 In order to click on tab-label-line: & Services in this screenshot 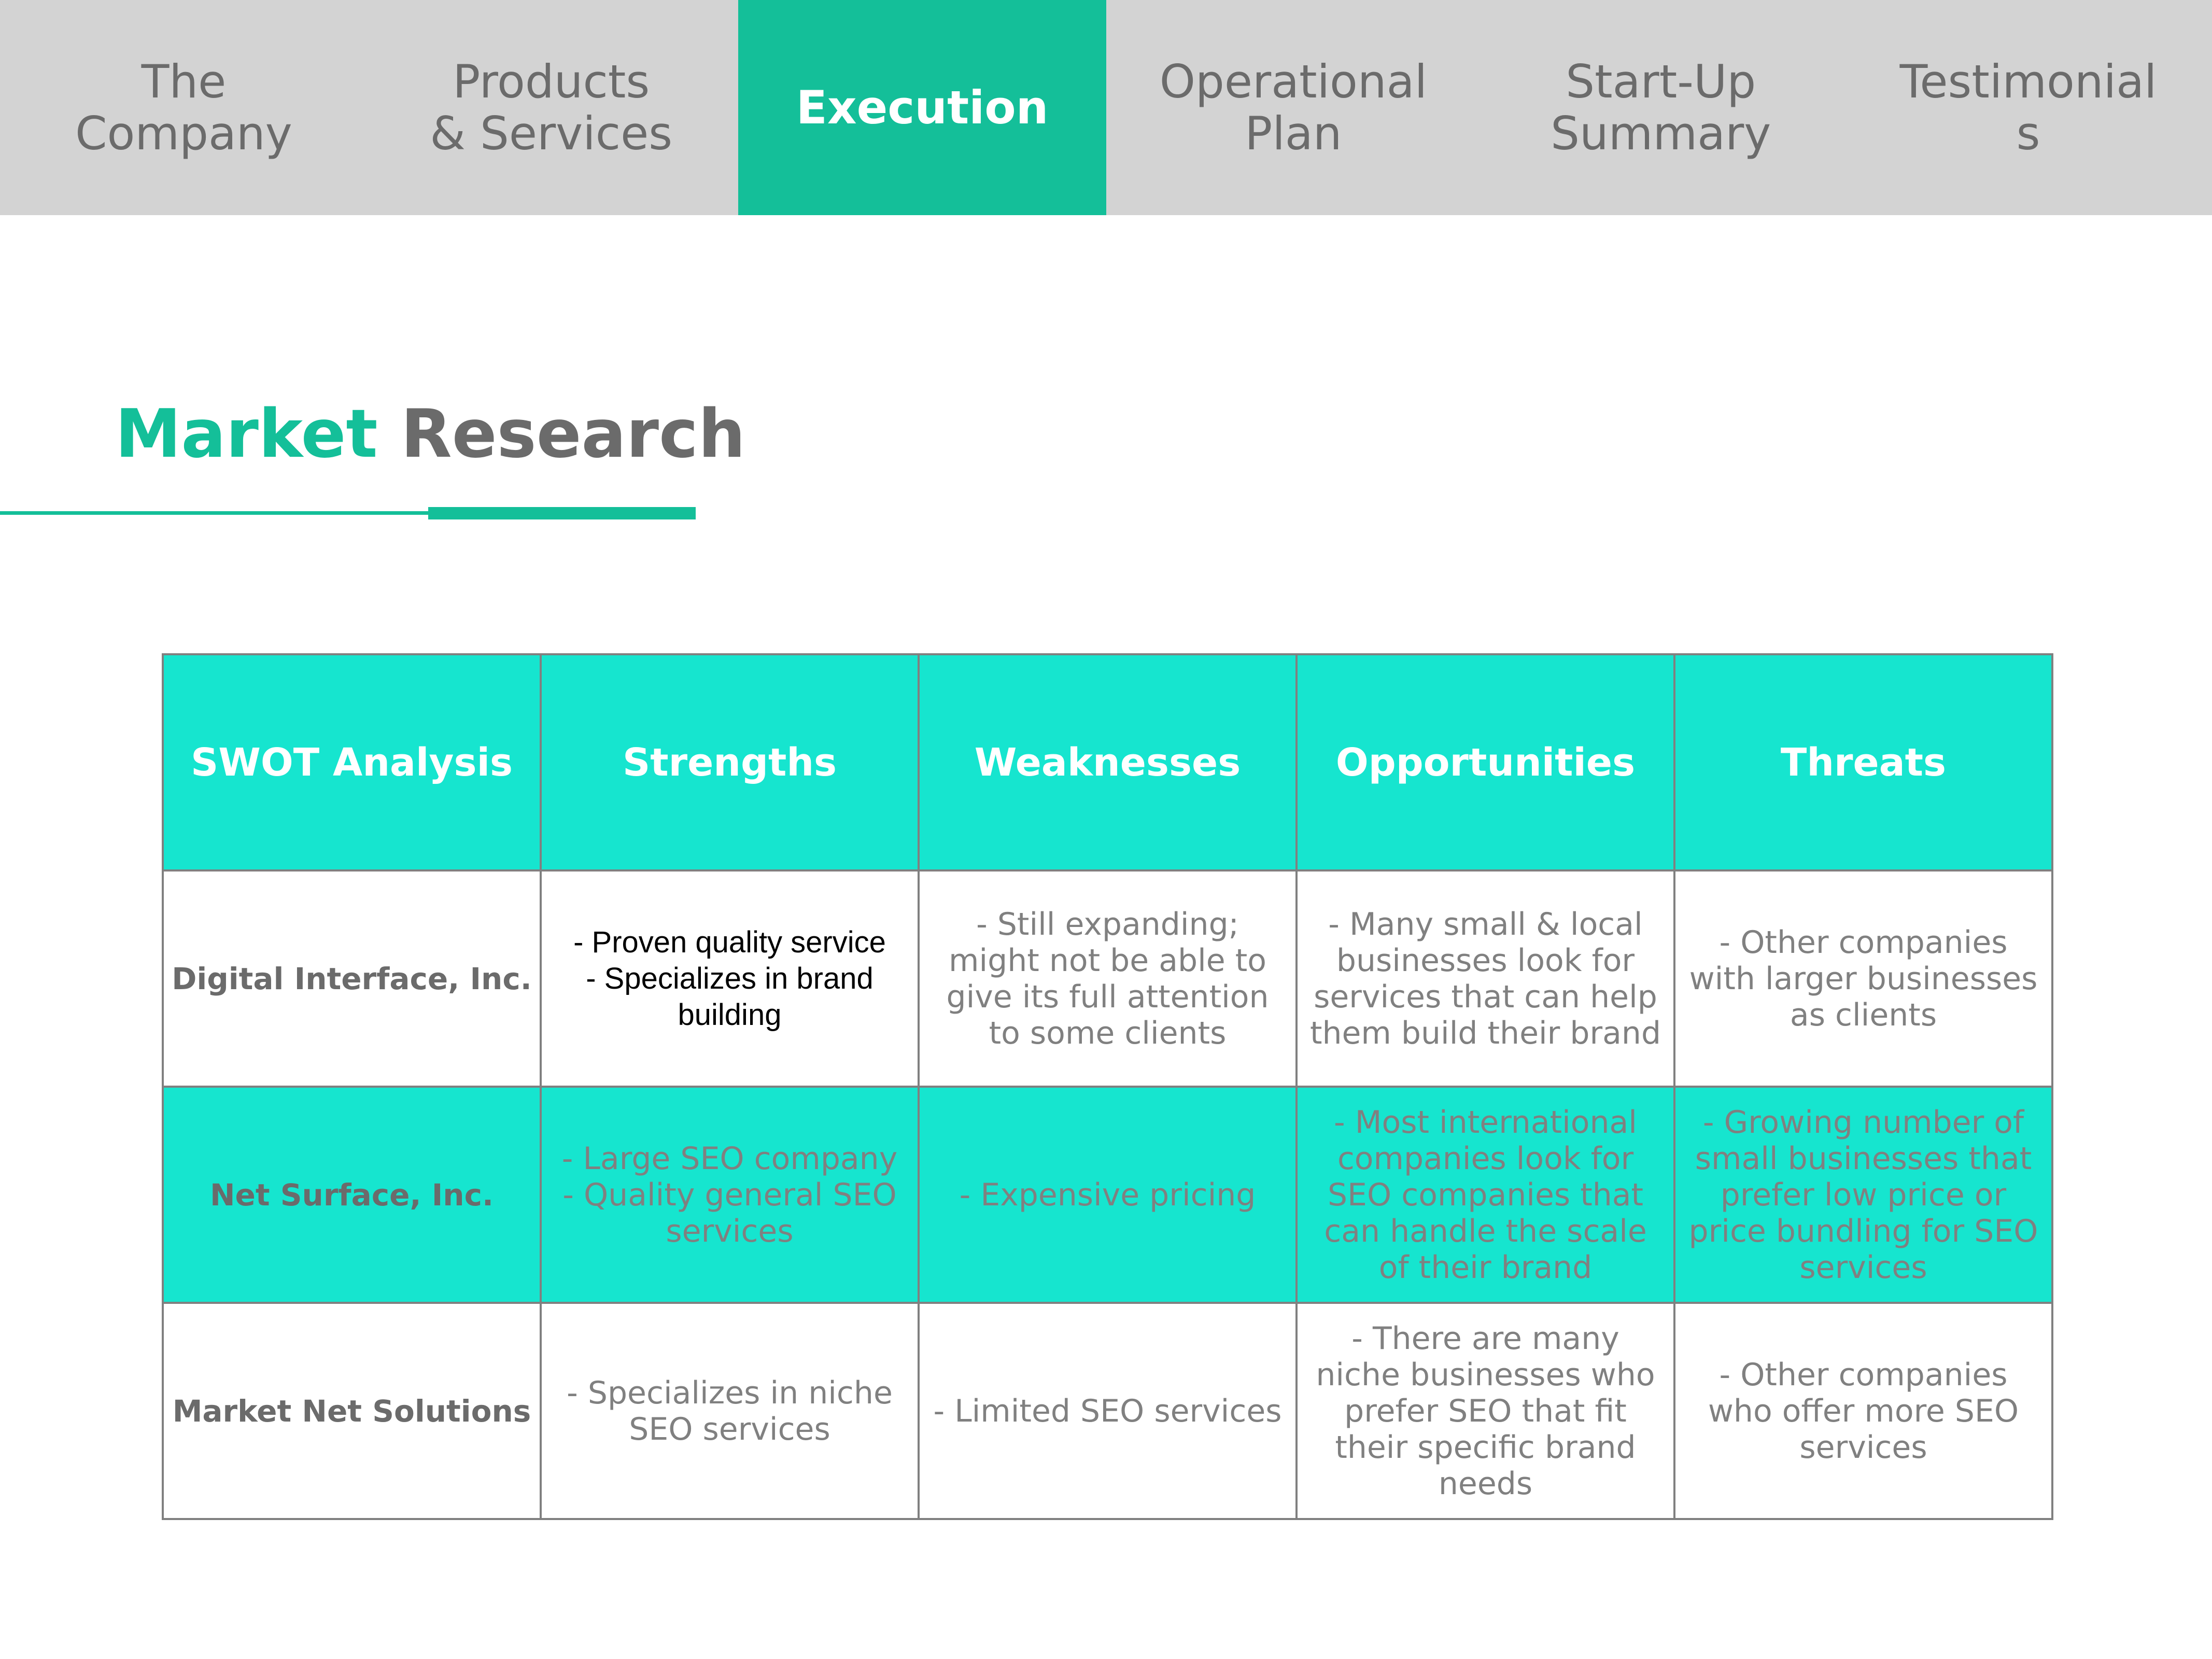, I will do `click(551, 133)`.